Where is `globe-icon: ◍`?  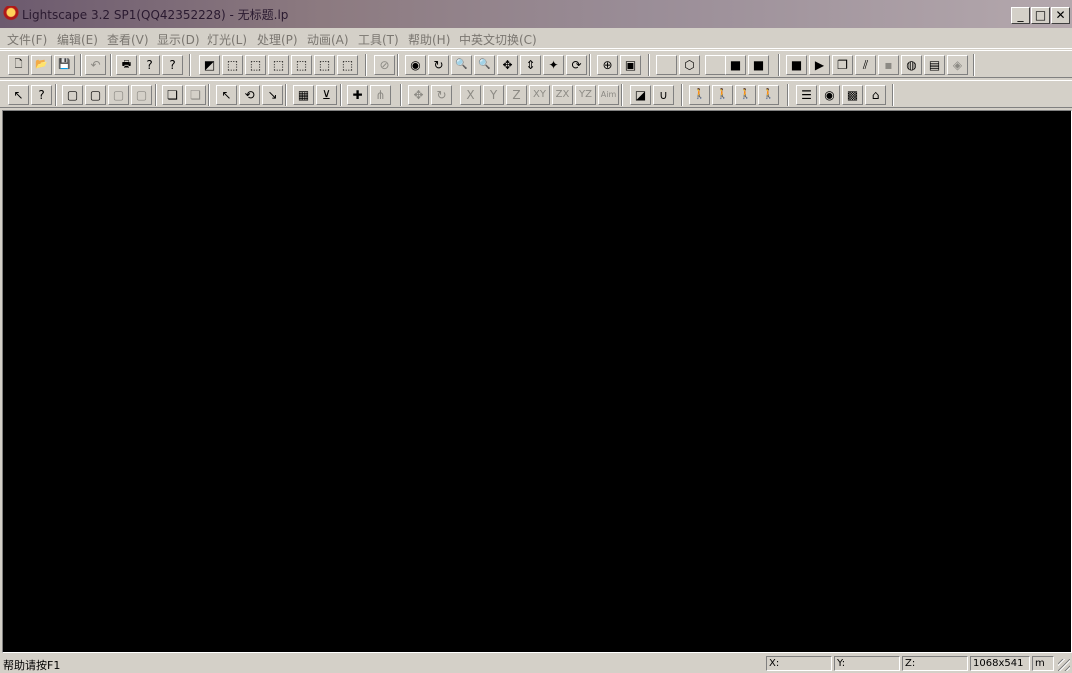
globe-icon: ◍ is located at coordinates (911, 65).